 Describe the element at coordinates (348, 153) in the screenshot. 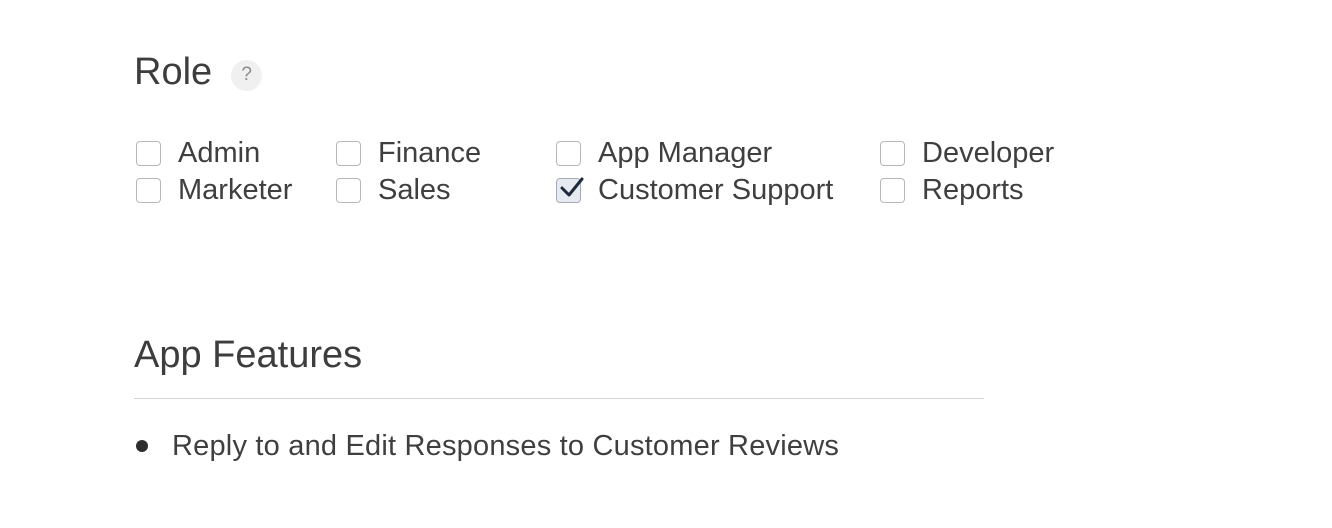

I see `finance-checkbox` at that location.